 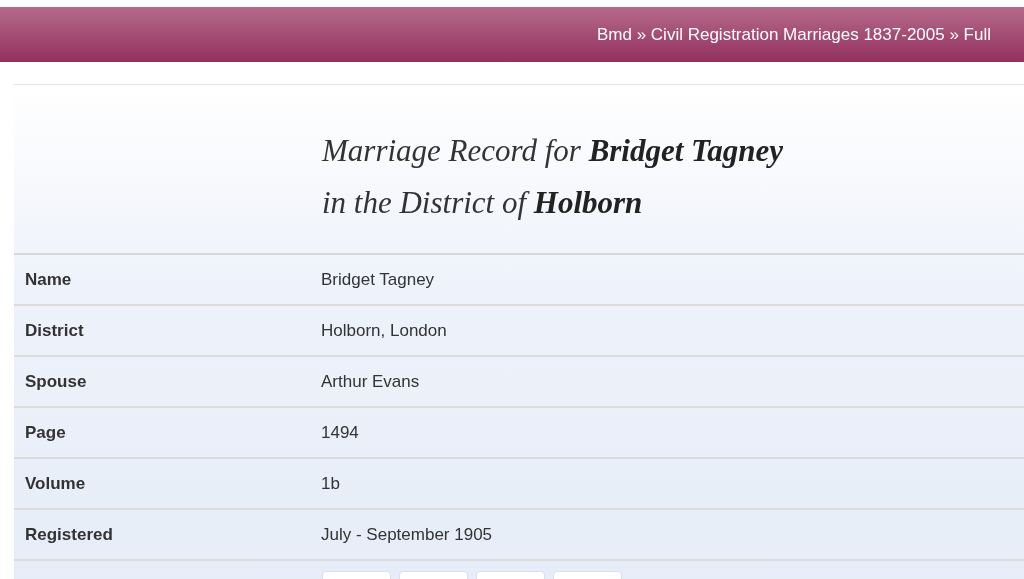 I want to click on field-label: District, so click(x=54, y=330).